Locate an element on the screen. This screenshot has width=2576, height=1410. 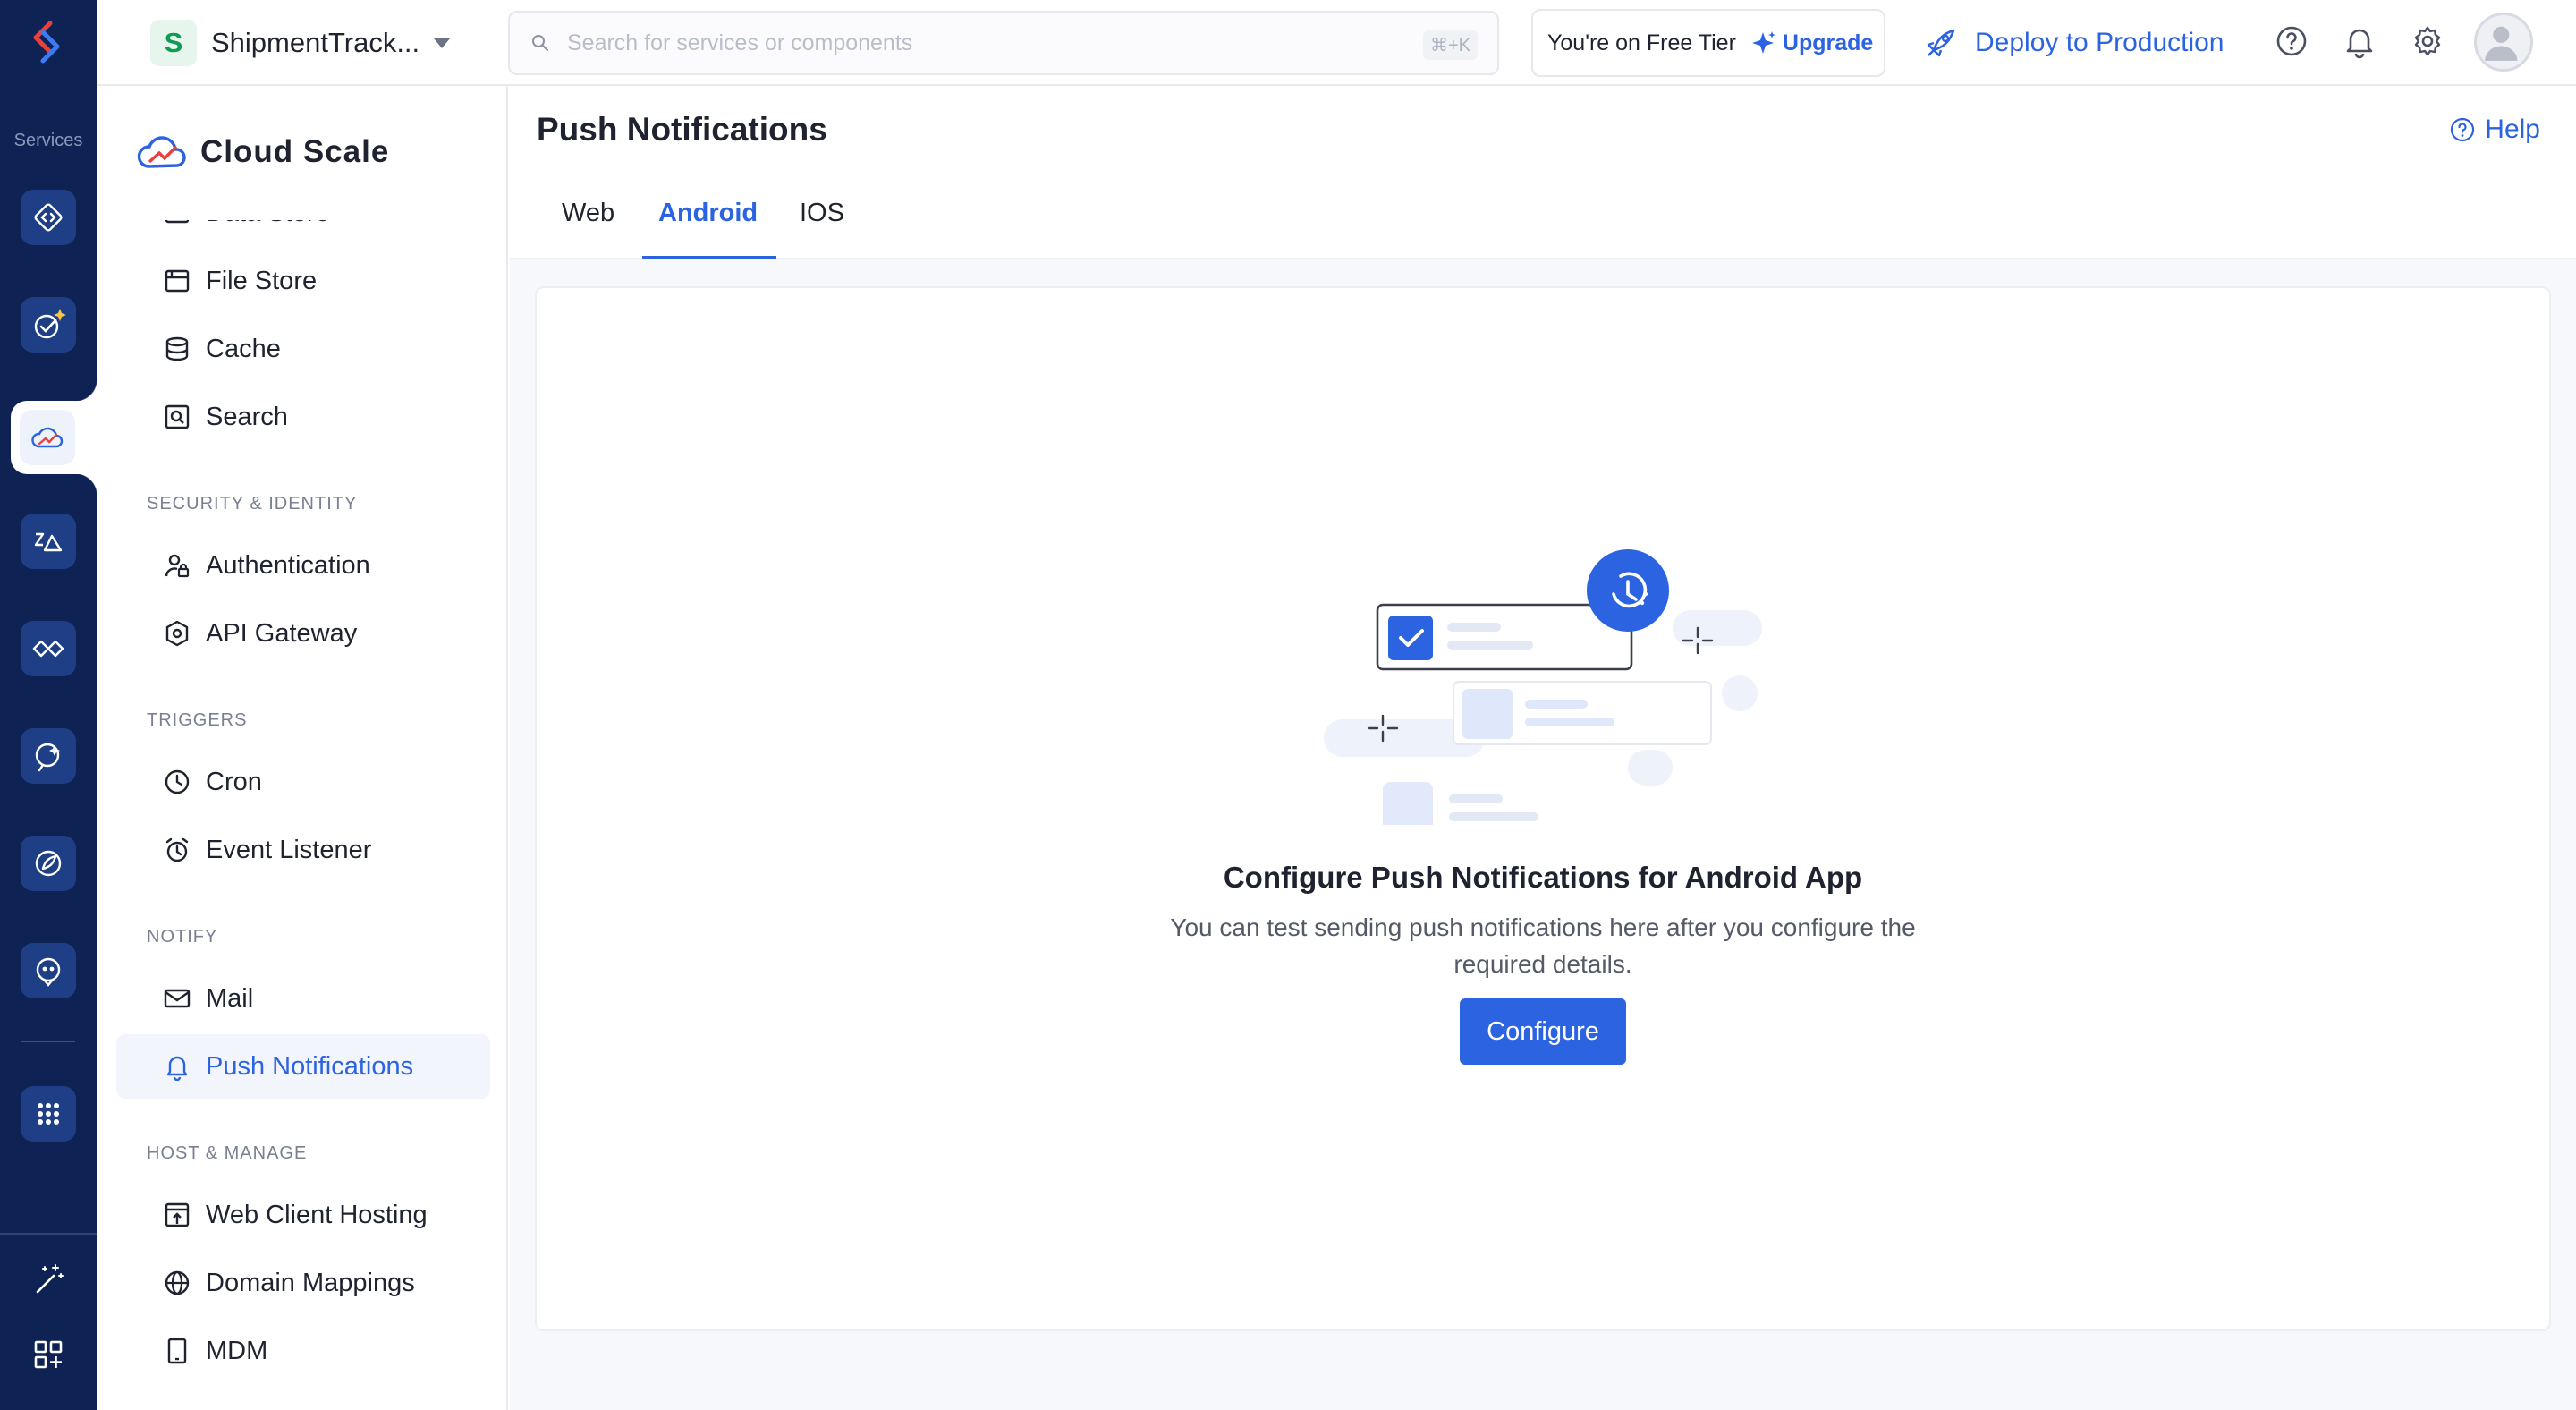
sidebar-item-mdm: MDM is located at coordinates (303, 1351).